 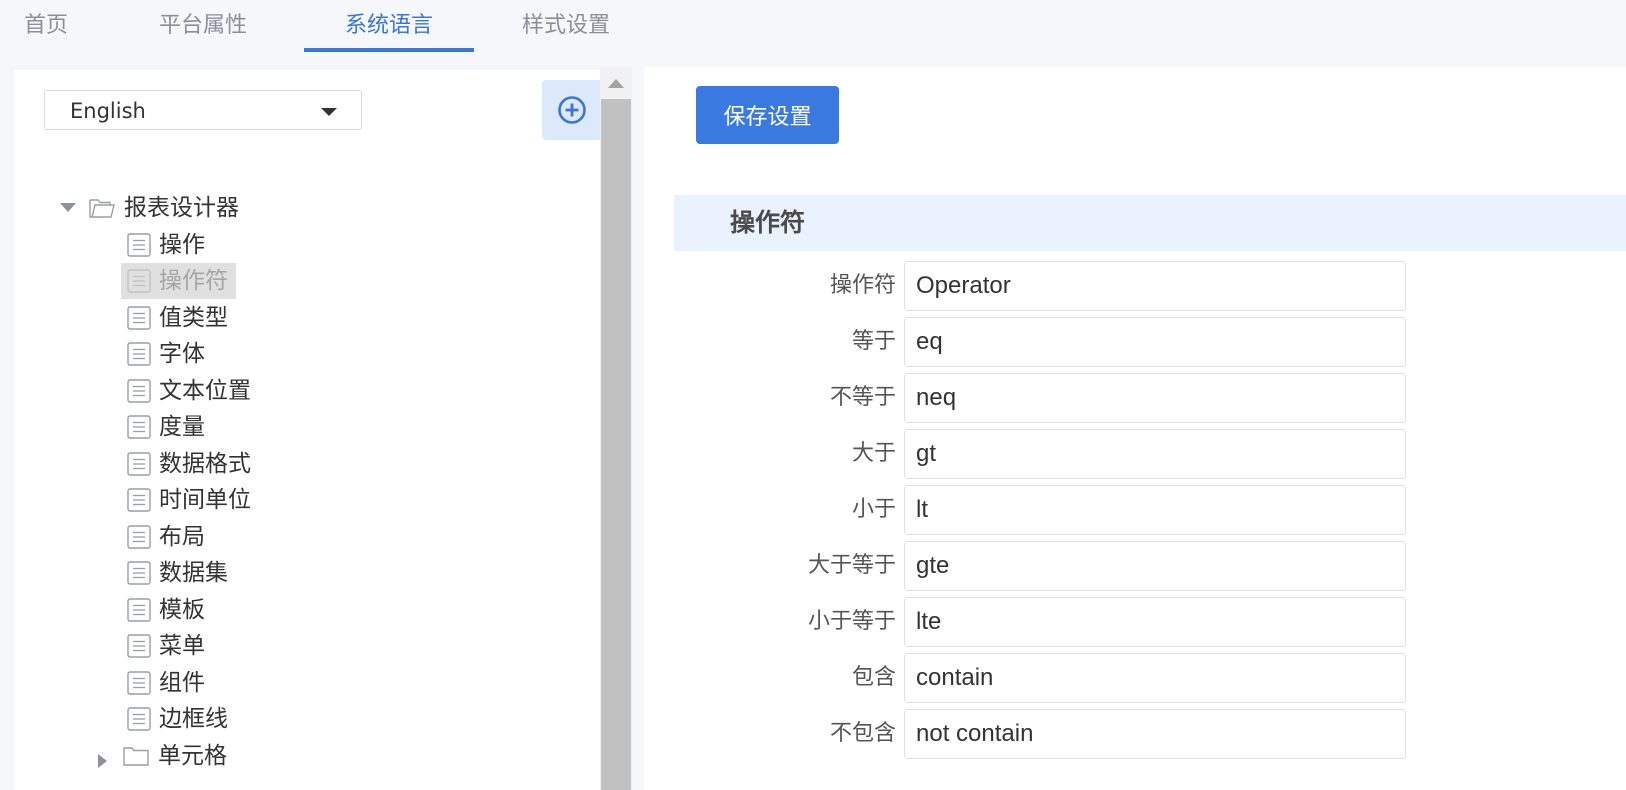 I want to click on form-row-not-contain: 不包含, so click(x=1135, y=734).